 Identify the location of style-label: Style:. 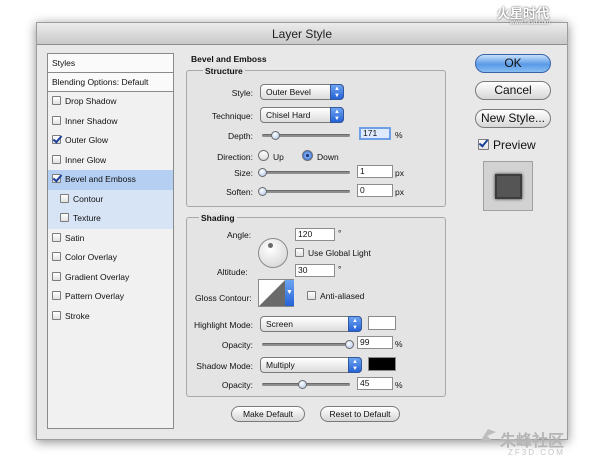
(242, 93).